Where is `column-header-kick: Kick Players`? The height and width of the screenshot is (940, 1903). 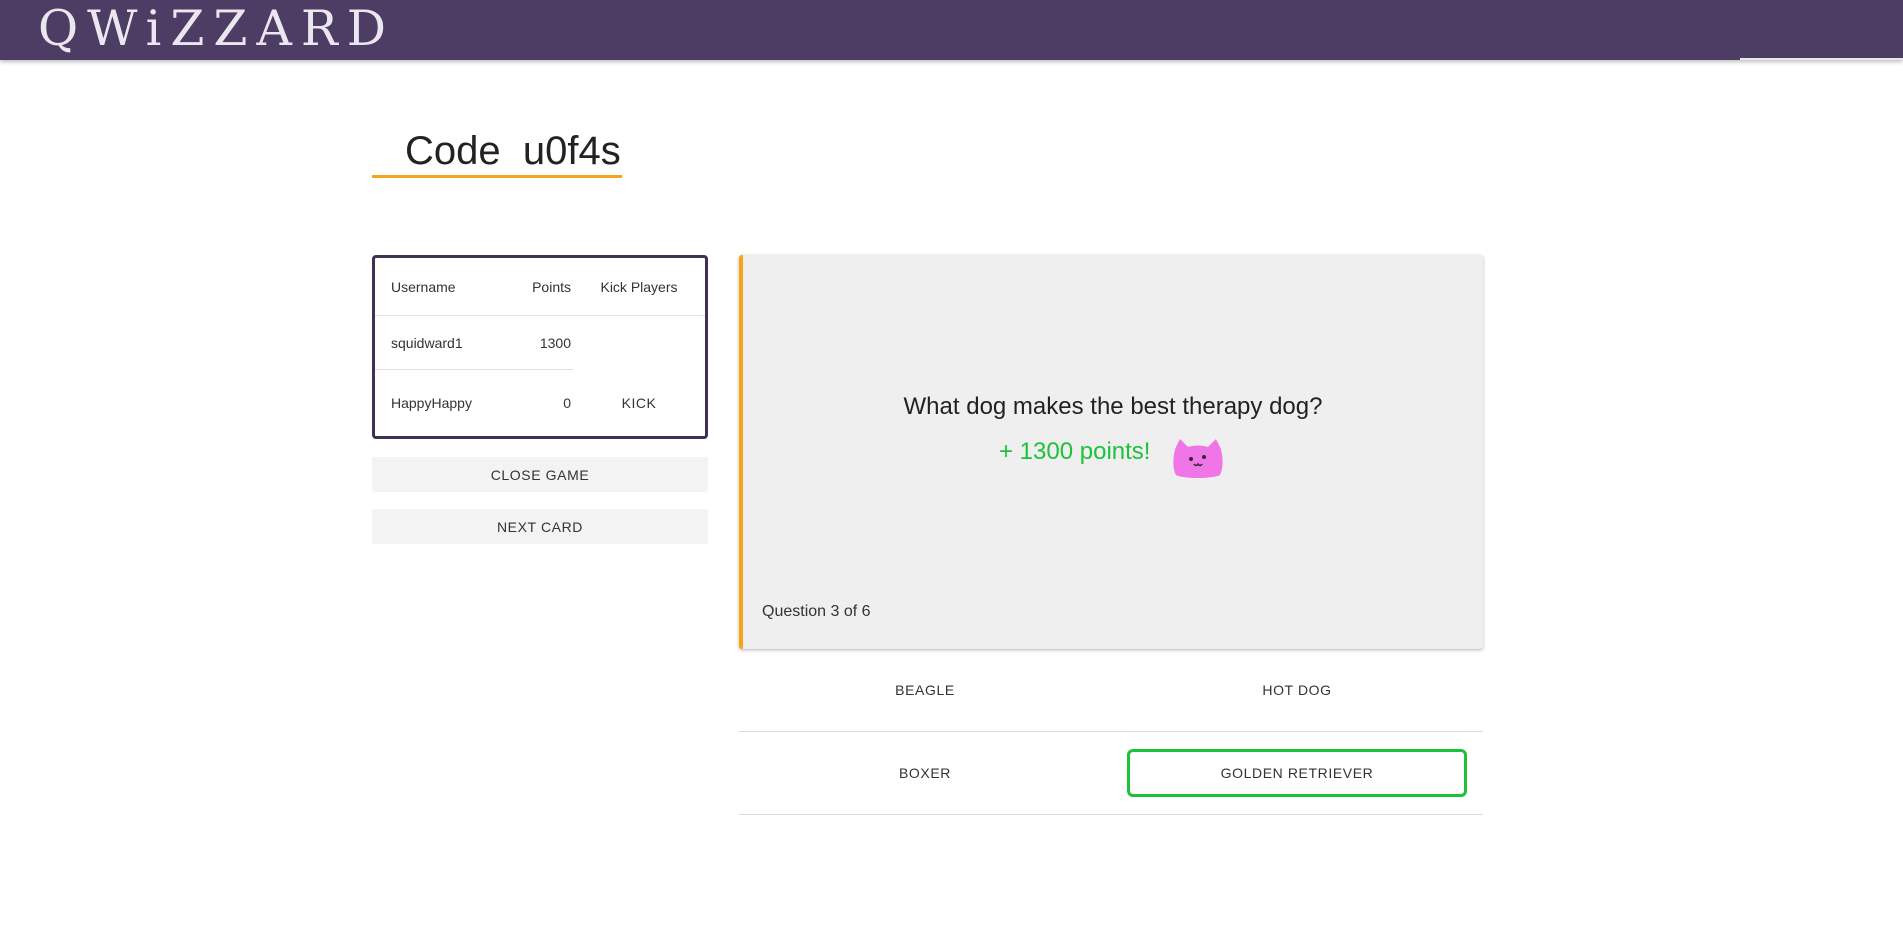 column-header-kick: Kick Players is located at coordinates (639, 287).